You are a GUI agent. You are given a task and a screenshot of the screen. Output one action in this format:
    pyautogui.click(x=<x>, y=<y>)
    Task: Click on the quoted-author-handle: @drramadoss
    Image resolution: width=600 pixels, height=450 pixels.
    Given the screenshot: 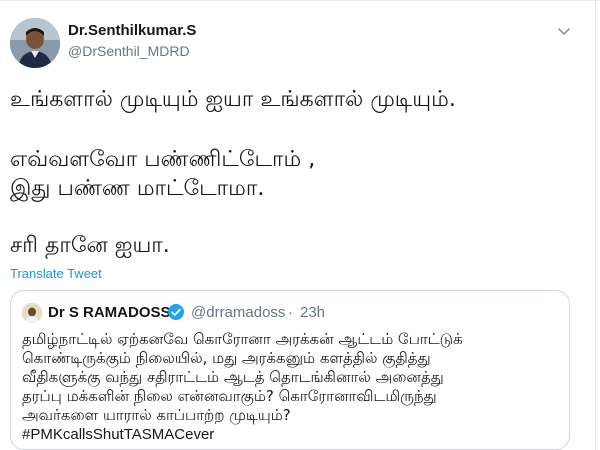 What is the action you would take?
    pyautogui.click(x=238, y=312)
    